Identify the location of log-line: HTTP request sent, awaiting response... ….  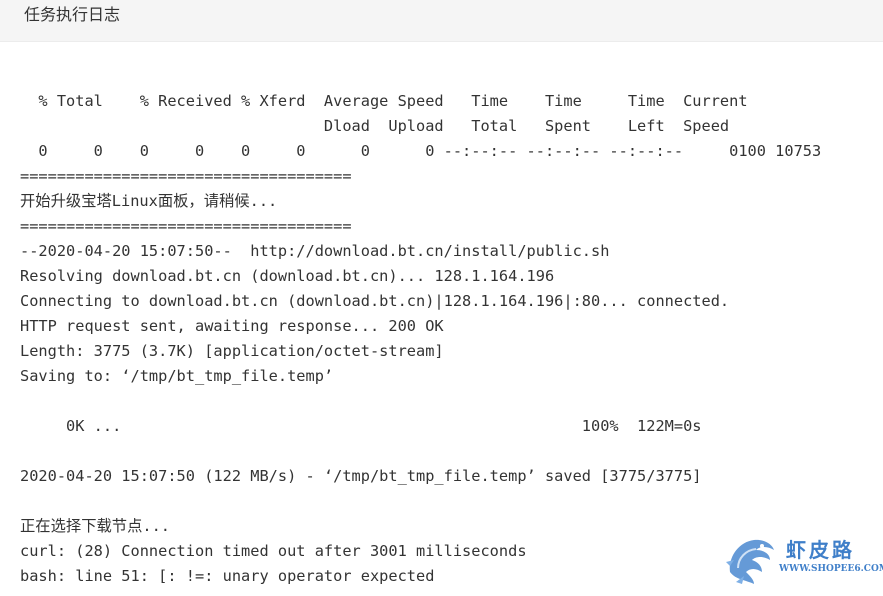
(232, 326).